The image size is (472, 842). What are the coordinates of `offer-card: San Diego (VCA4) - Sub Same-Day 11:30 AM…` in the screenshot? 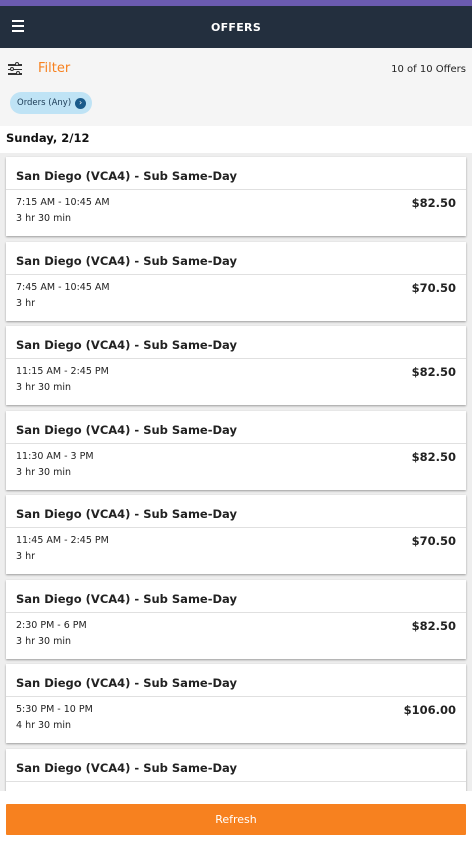 It's located at (236, 450).